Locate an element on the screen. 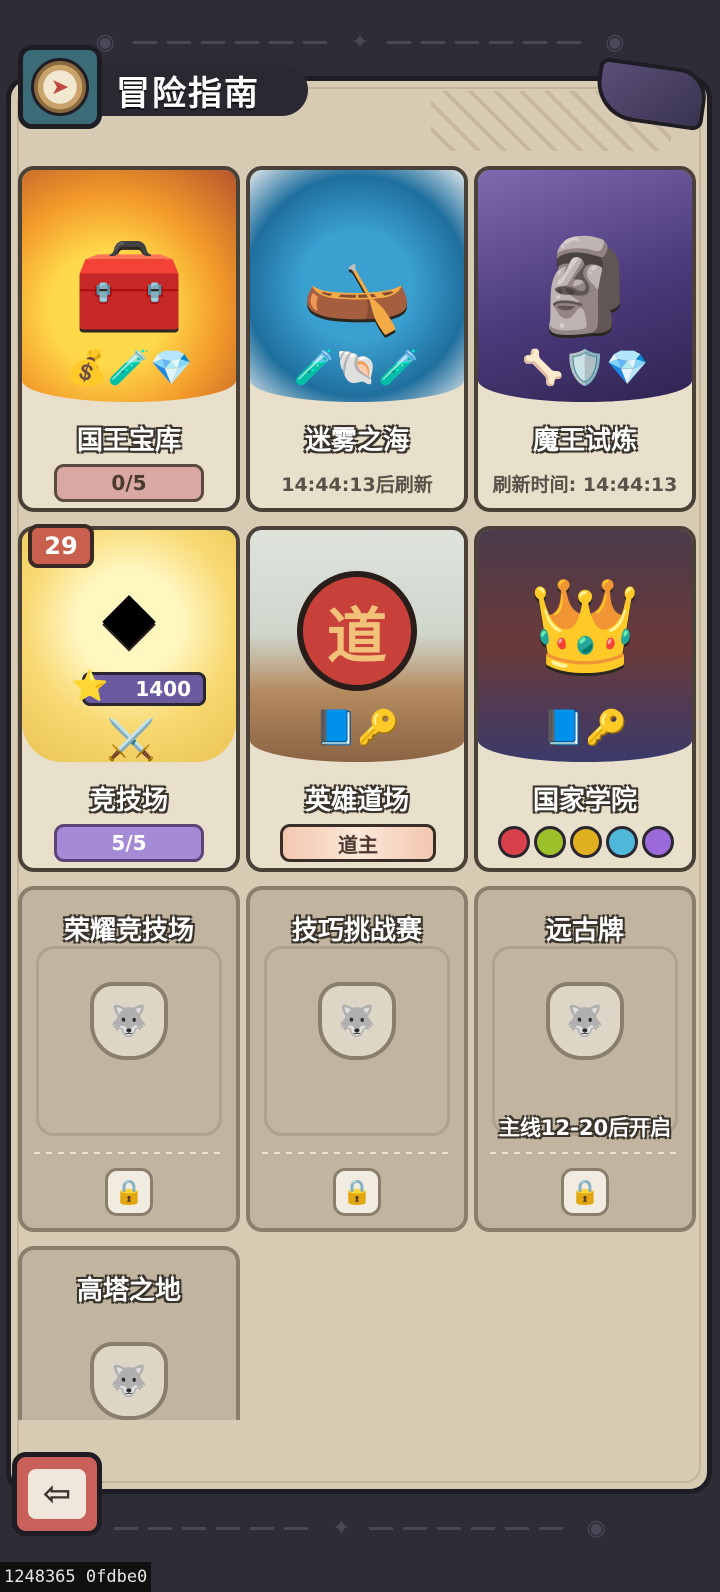  star-medal-icon: ⭐ is located at coordinates (90, 686).